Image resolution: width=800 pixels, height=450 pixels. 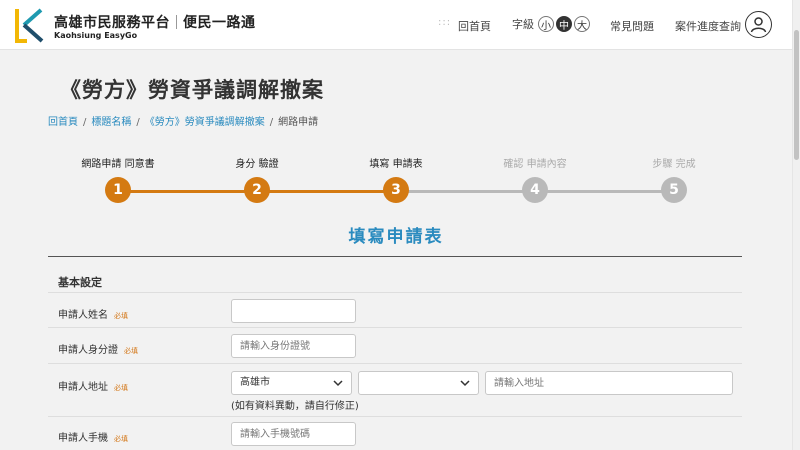 What do you see at coordinates (205, 122) in the screenshot?
I see `breadcrumb-service-link: 《勞方》勞資爭議調解撤案` at bounding box center [205, 122].